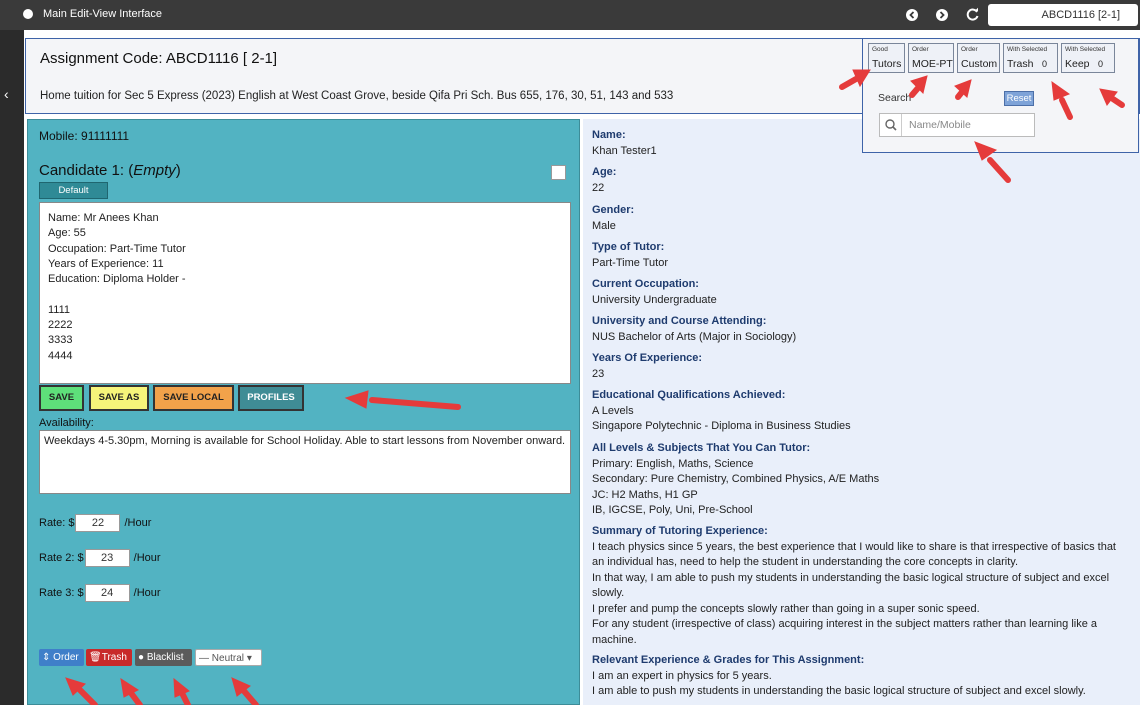 The width and height of the screenshot is (1140, 705). What do you see at coordinates (1077, 64) in the screenshot?
I see `selected-keep-label: Keep` at bounding box center [1077, 64].